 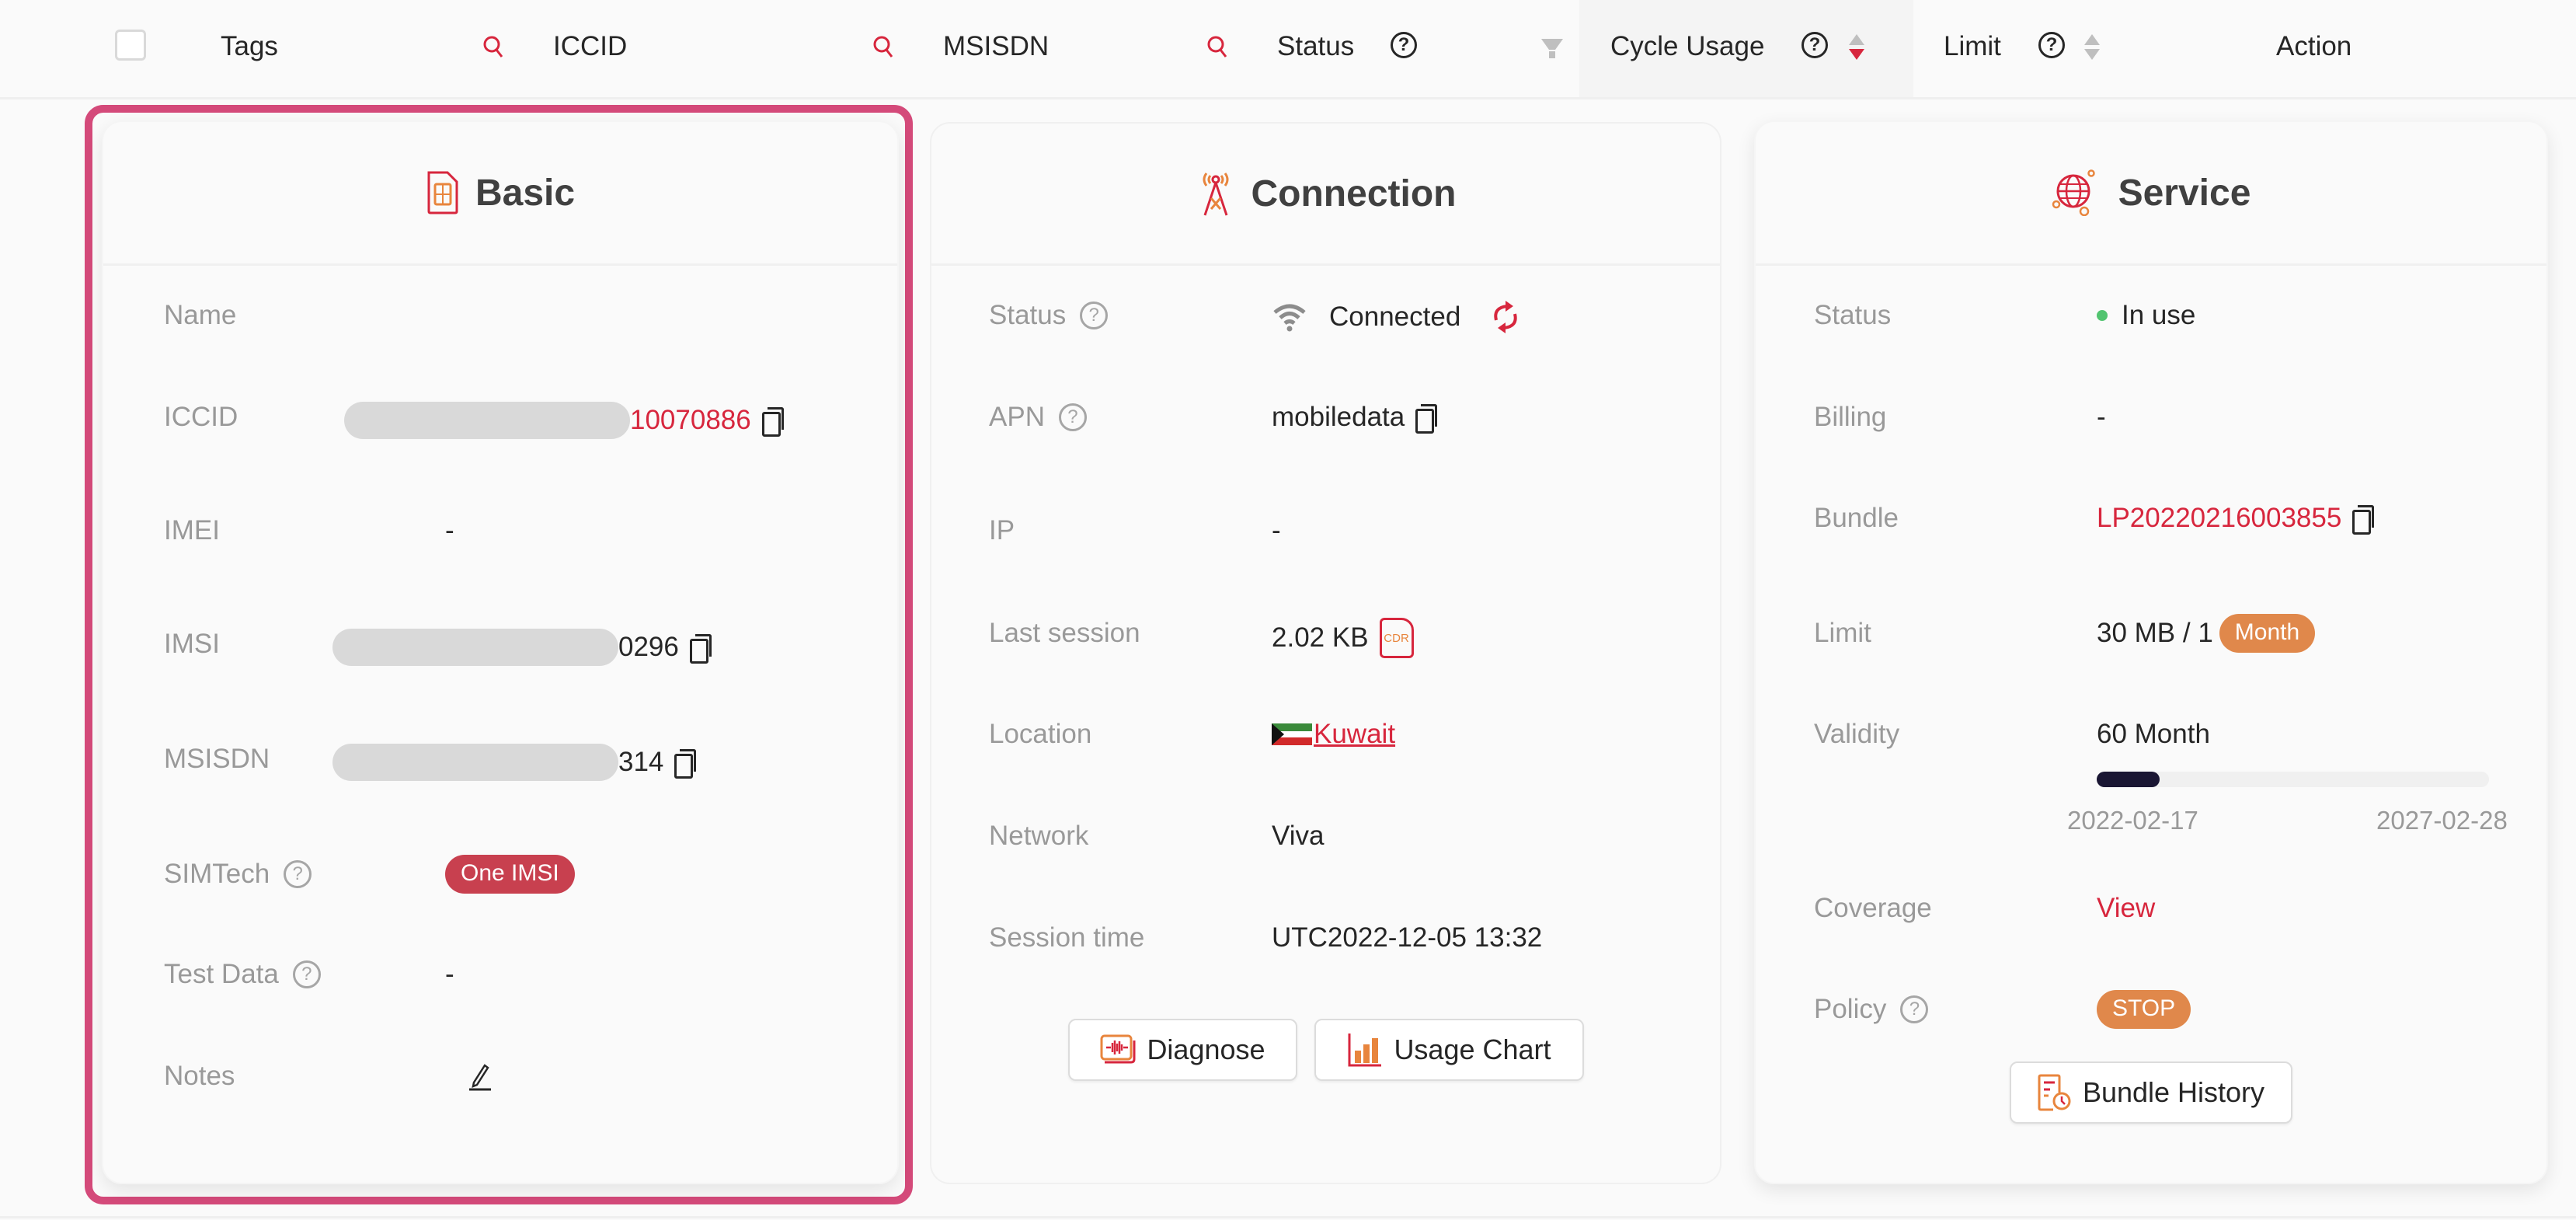 I want to click on msisdn-text: 314, so click(x=641, y=762).